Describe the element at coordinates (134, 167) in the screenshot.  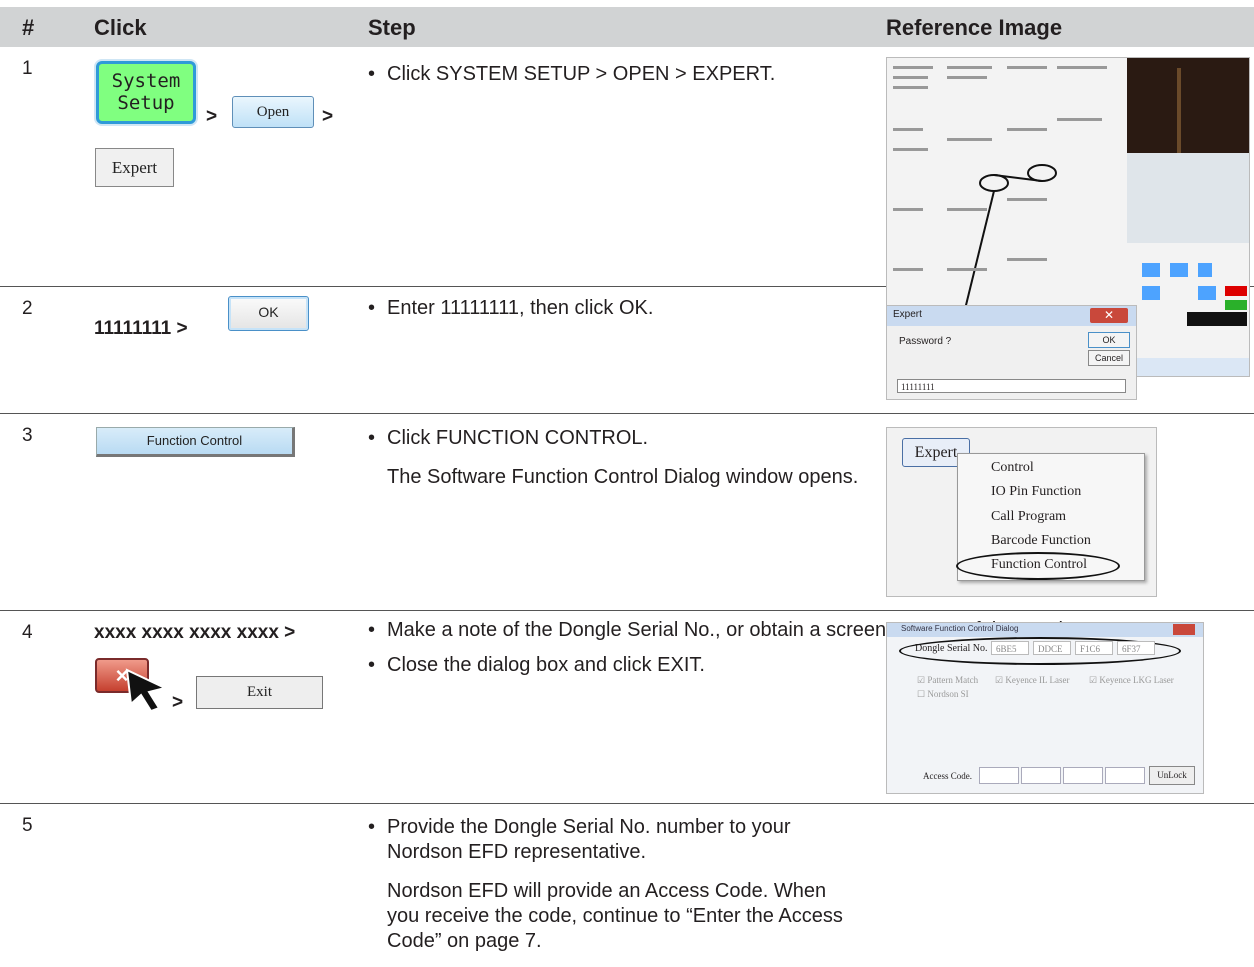
I see `expert-button: Expert` at that location.